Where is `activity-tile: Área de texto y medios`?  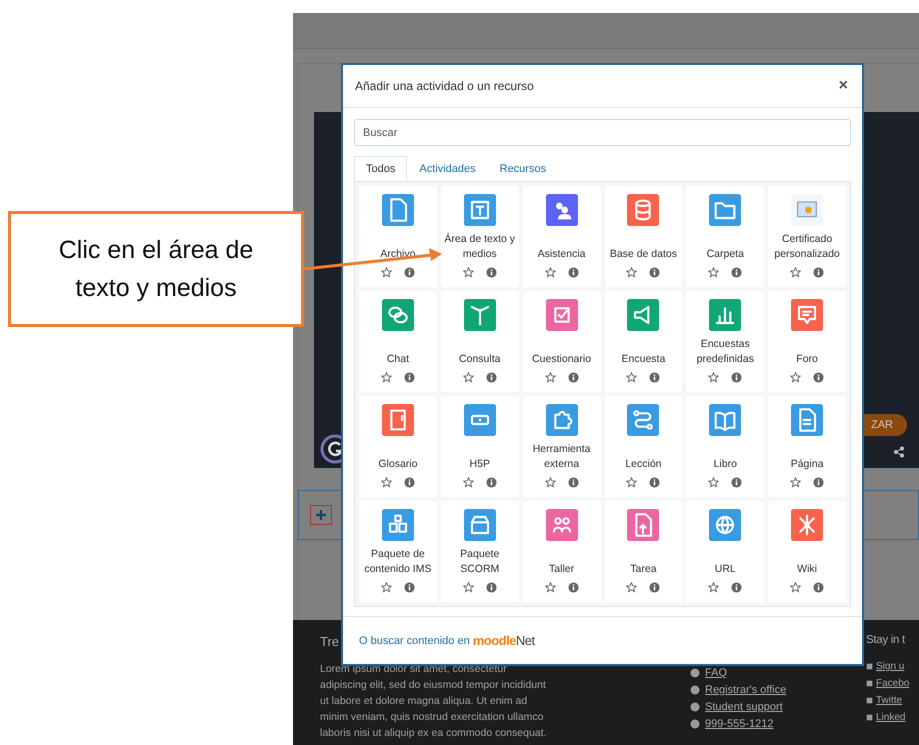
activity-tile: Área de texto y medios is located at coordinates (479, 236).